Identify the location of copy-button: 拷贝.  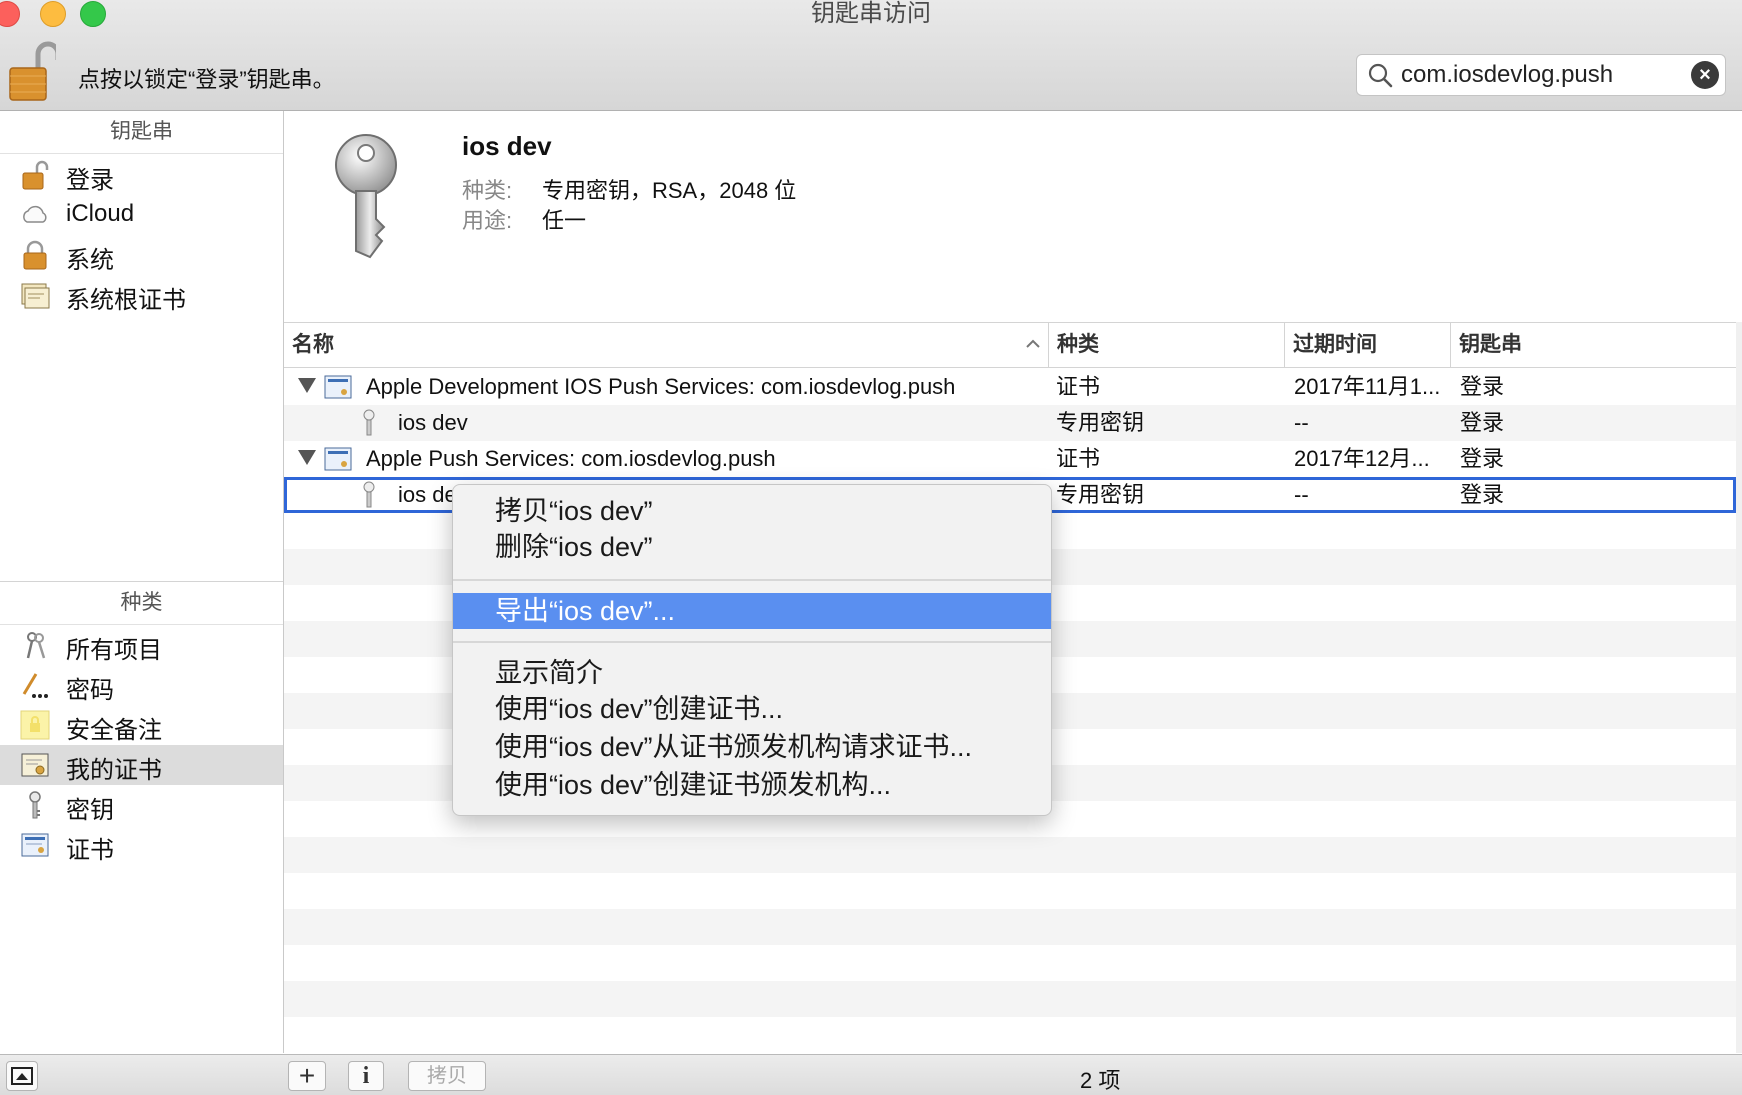
(447, 1076).